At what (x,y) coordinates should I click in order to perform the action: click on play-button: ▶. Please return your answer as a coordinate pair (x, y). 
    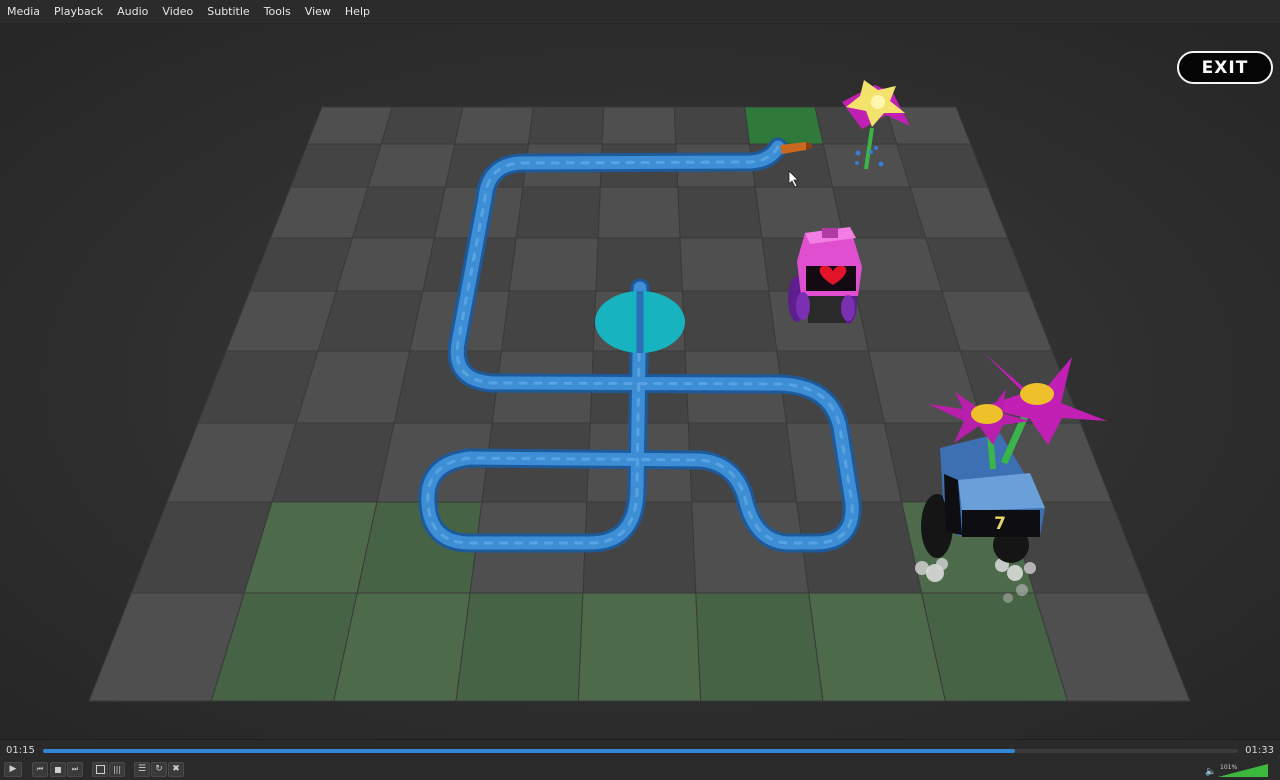
    Looking at the image, I should click on (13, 769).